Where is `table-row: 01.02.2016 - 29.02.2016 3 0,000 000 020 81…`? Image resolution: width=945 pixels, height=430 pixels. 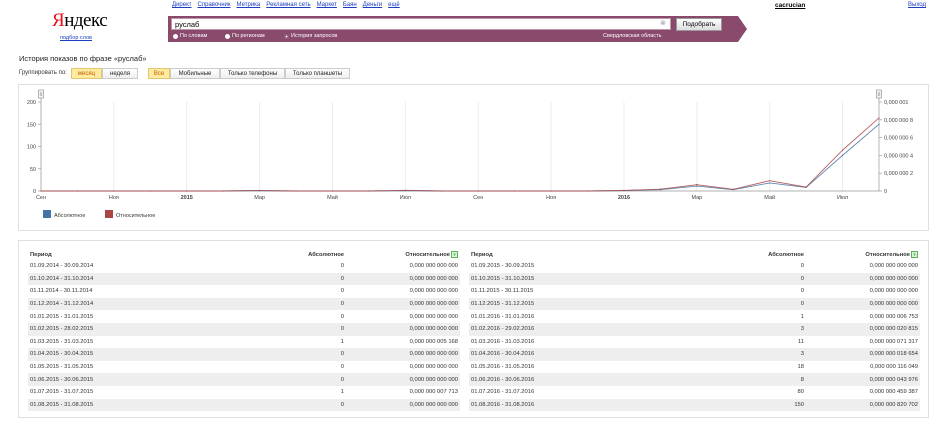 table-row: 01.02.2016 - 29.02.2016 3 0,000 000 020 81… is located at coordinates (694, 329).